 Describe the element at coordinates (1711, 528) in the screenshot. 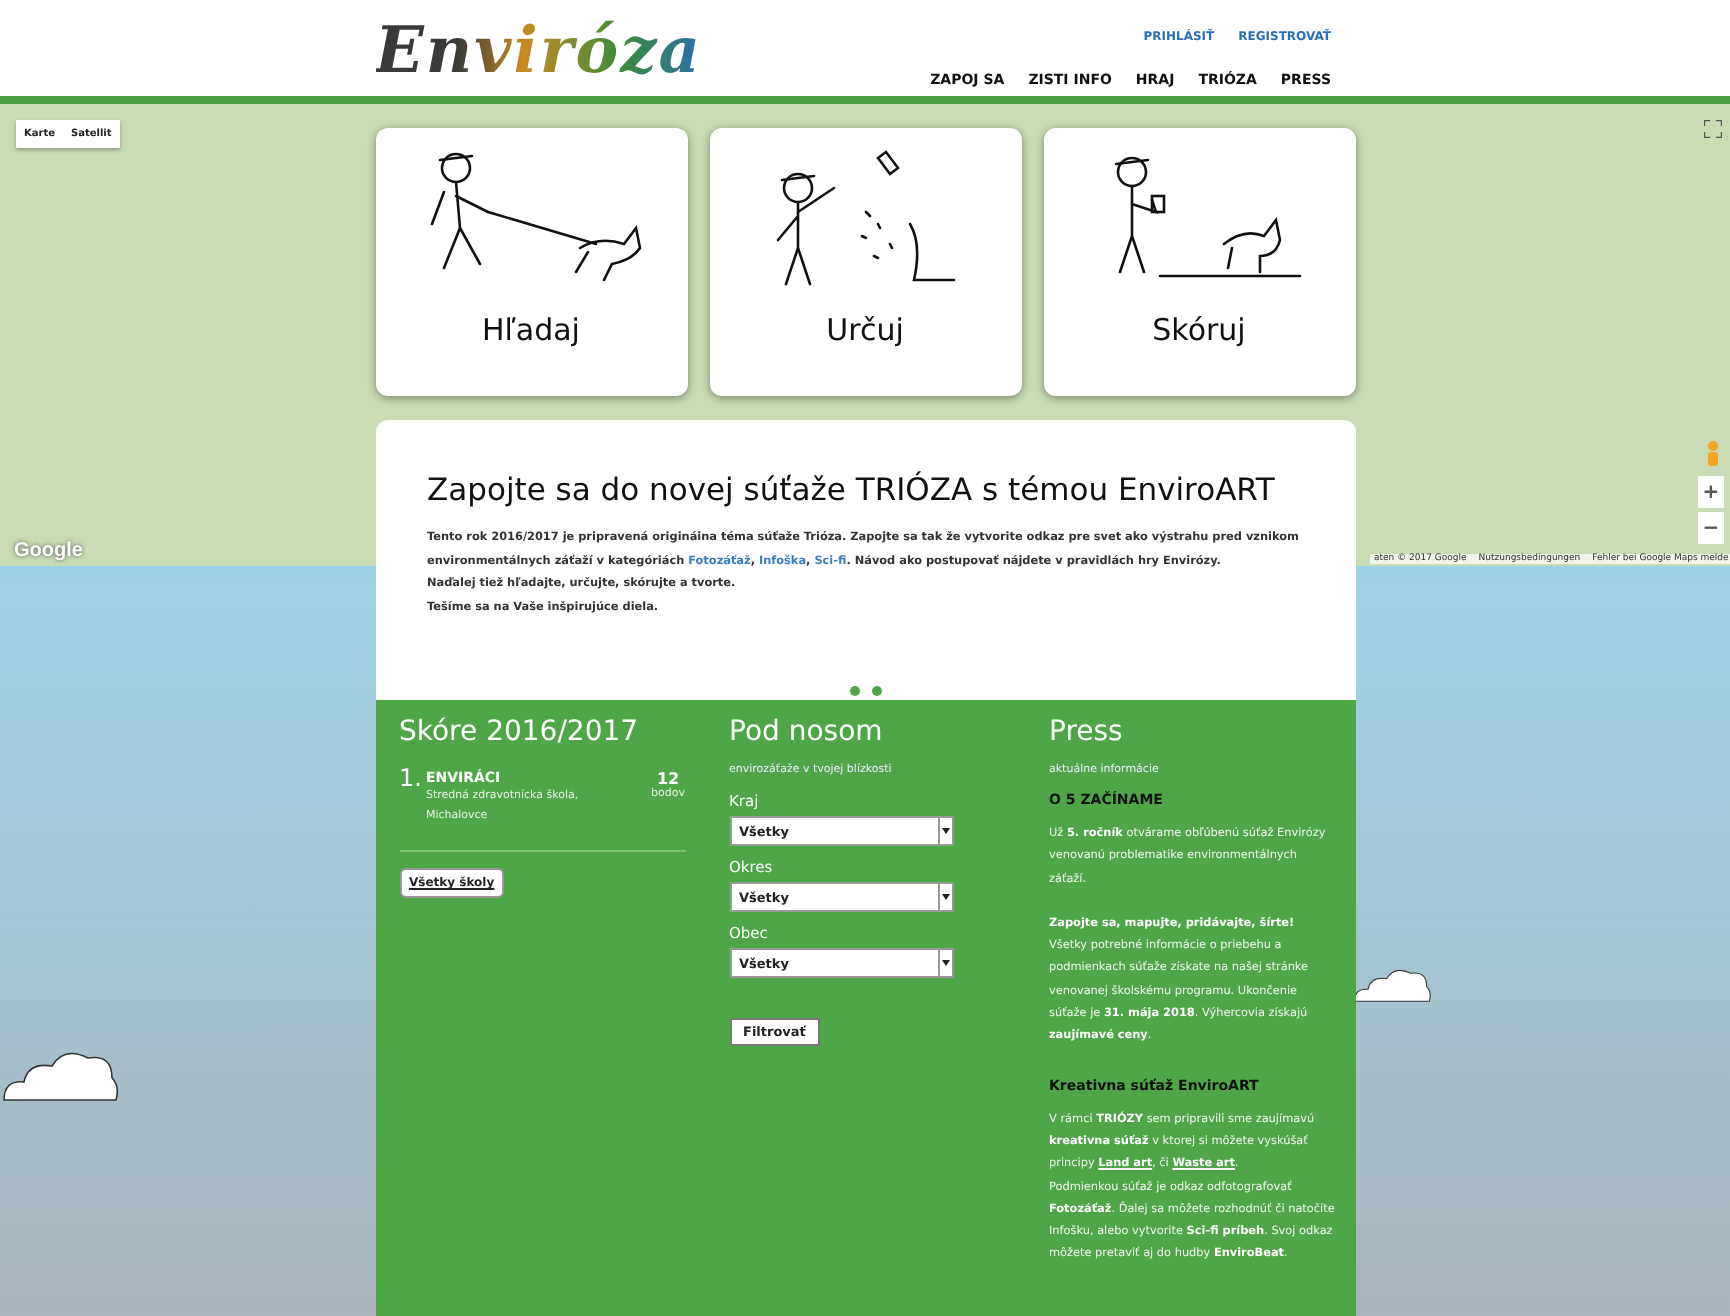

I see `zoom-out-button: −` at that location.